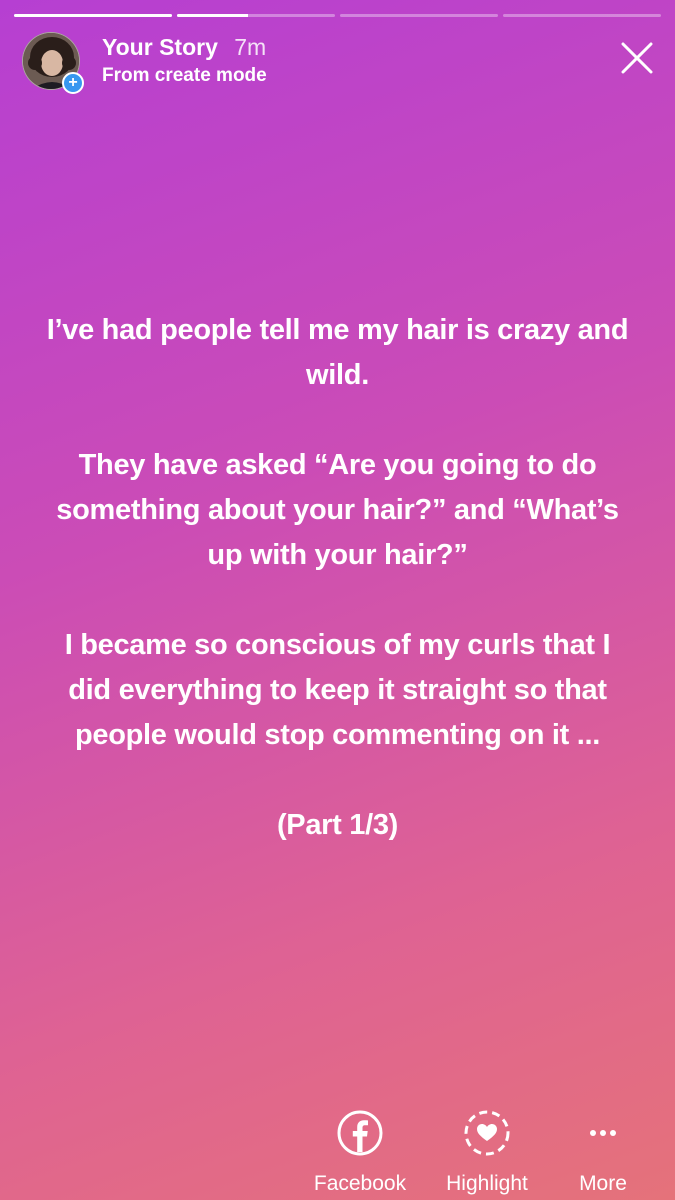  I want to click on story-paragraph-4: (Part 1/3), so click(337, 825).